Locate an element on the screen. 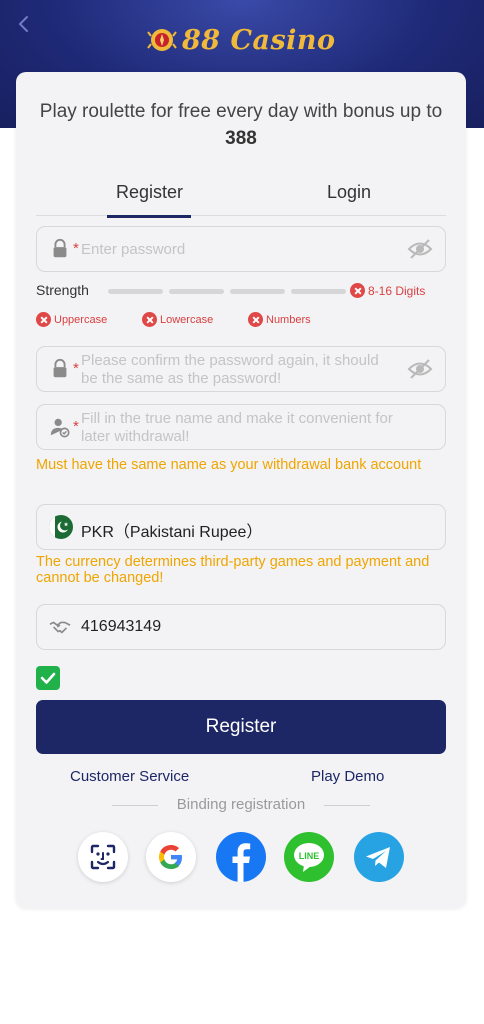  chevron-left-icon is located at coordinates (24, 24).